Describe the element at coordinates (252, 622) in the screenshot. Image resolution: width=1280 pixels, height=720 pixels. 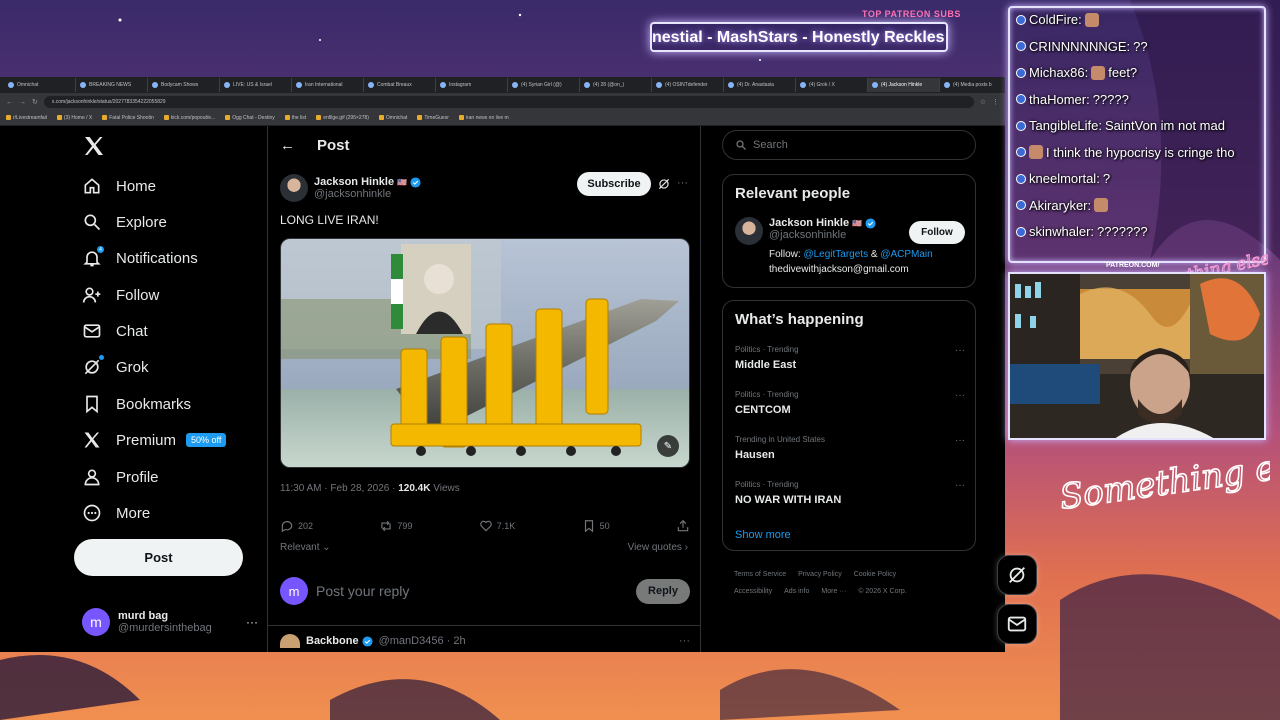
I see `account-more-icon: ···` at that location.